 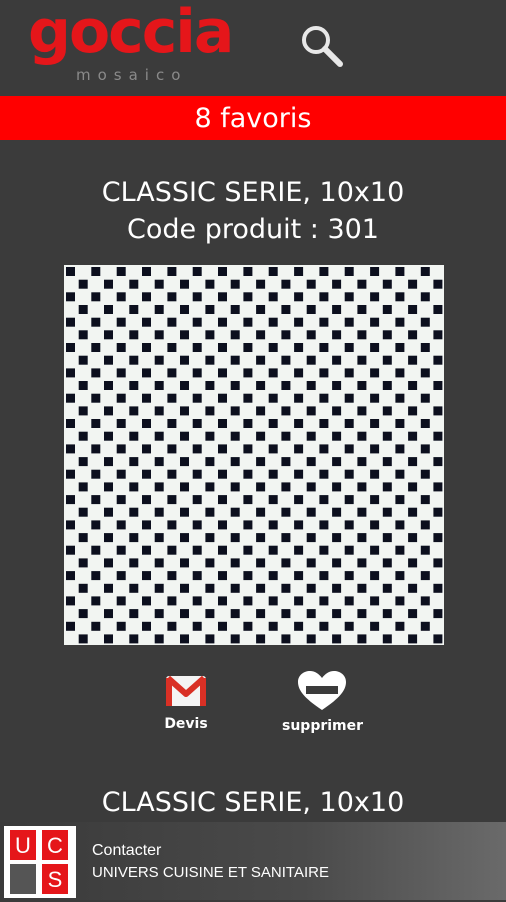 I want to click on app-header: goccia mosaico, so click(x=253, y=48).